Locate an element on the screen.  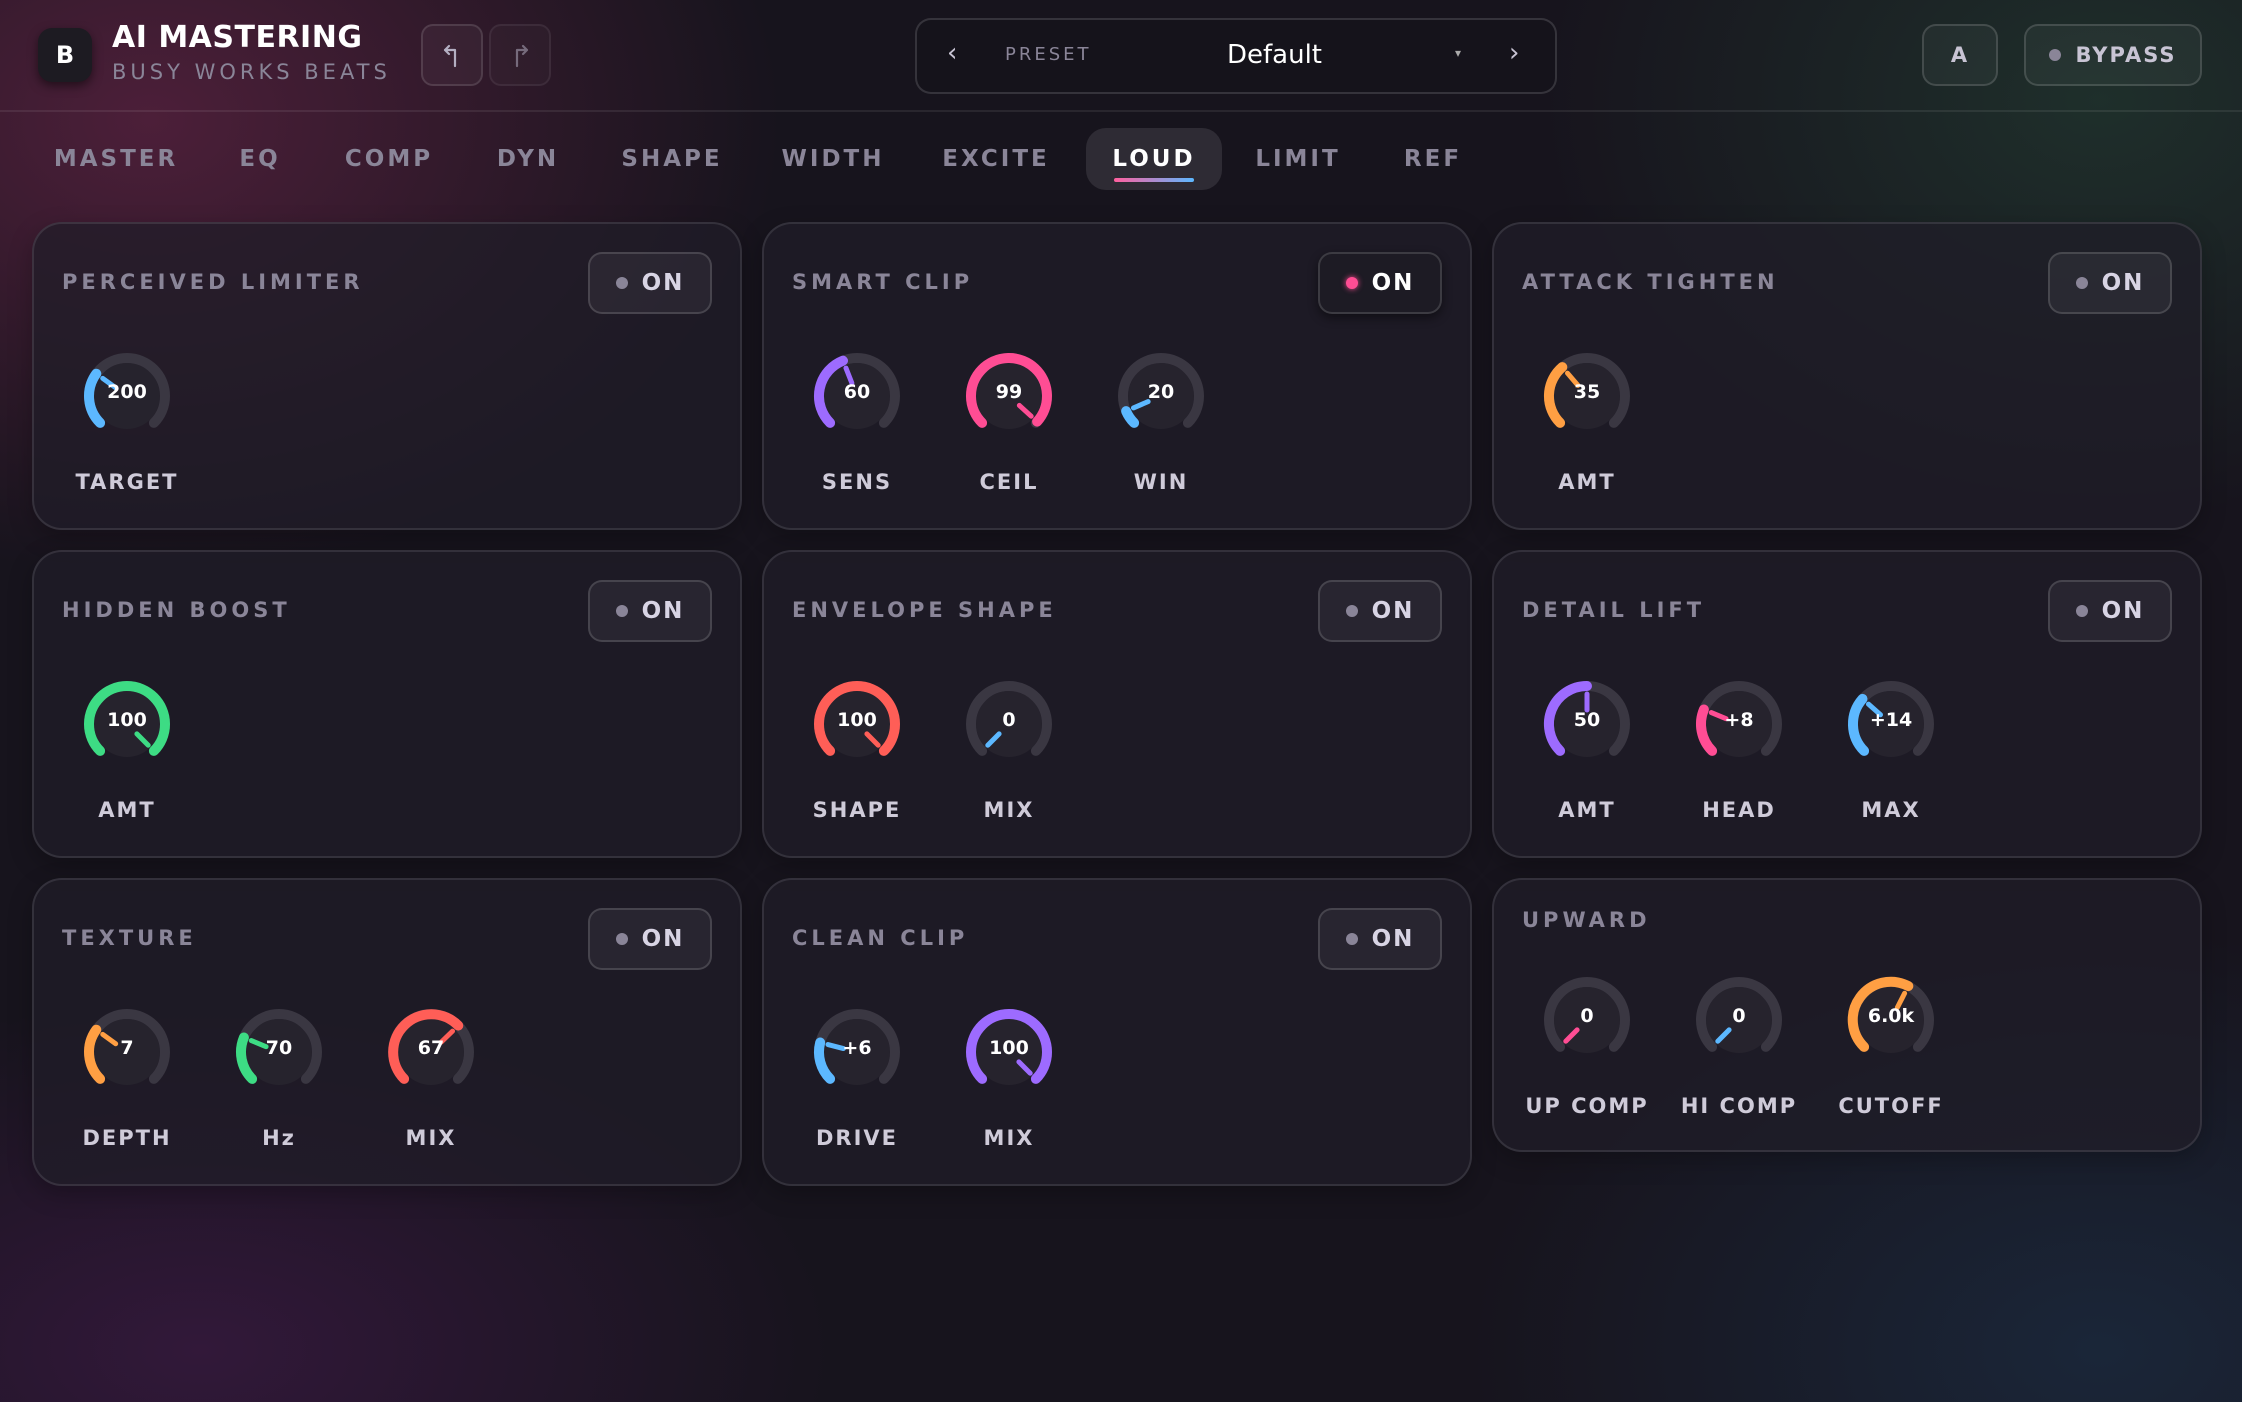
clean-clip-toggle: ON is located at coordinates (1380, 939).